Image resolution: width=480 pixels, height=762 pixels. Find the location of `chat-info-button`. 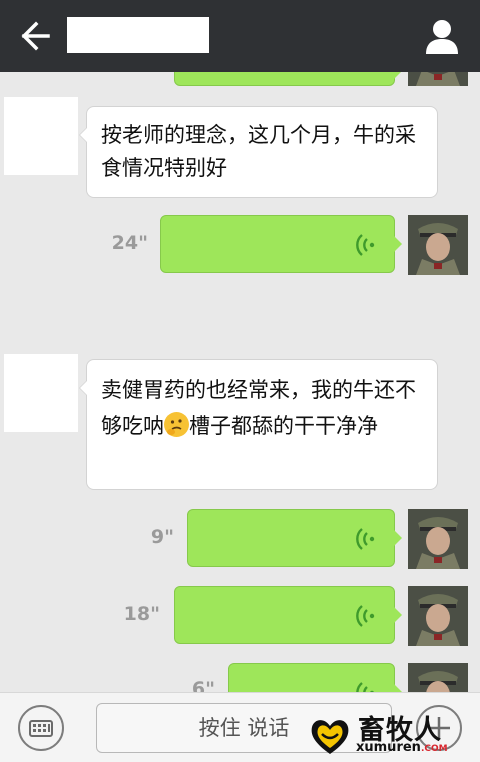

chat-info-button is located at coordinates (442, 36).